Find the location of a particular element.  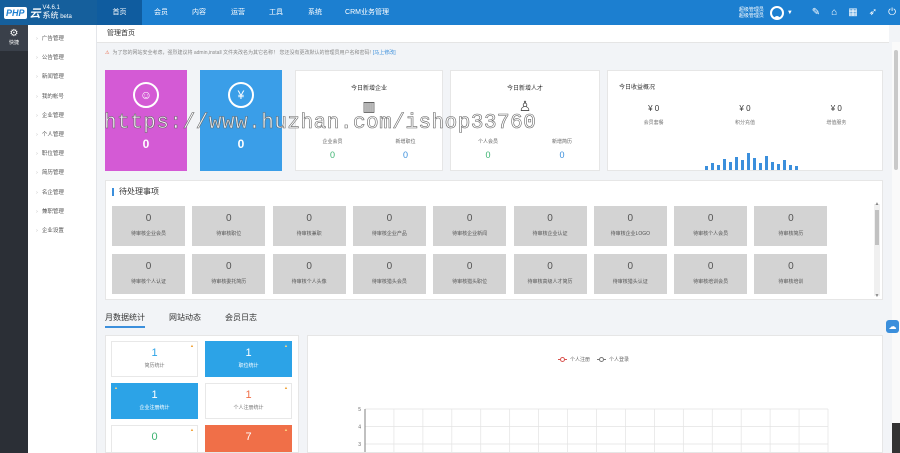

pin-icon: ➶ is located at coordinates (873, 12).